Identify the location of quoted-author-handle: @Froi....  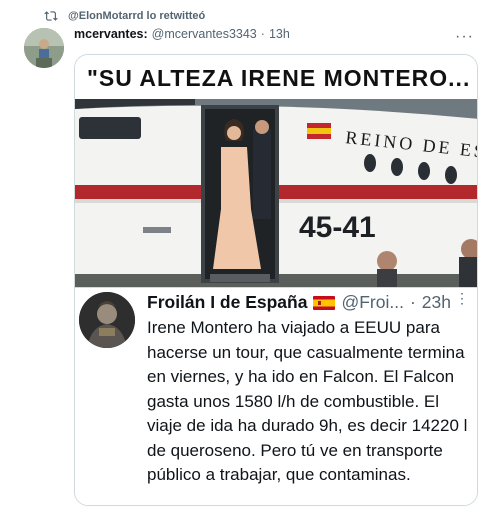
(372, 302).